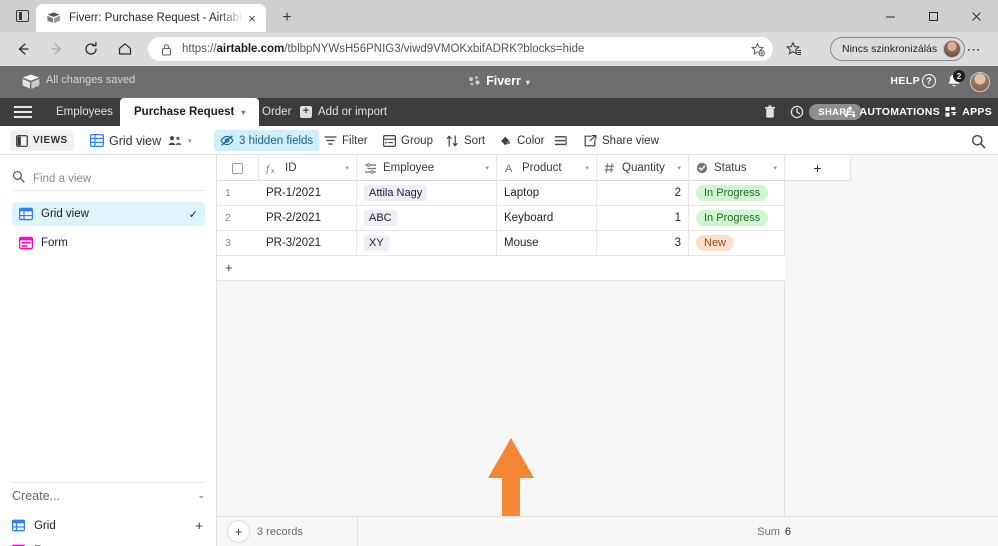  Describe the element at coordinates (125, 49) in the screenshot. I see `home-icon` at that location.